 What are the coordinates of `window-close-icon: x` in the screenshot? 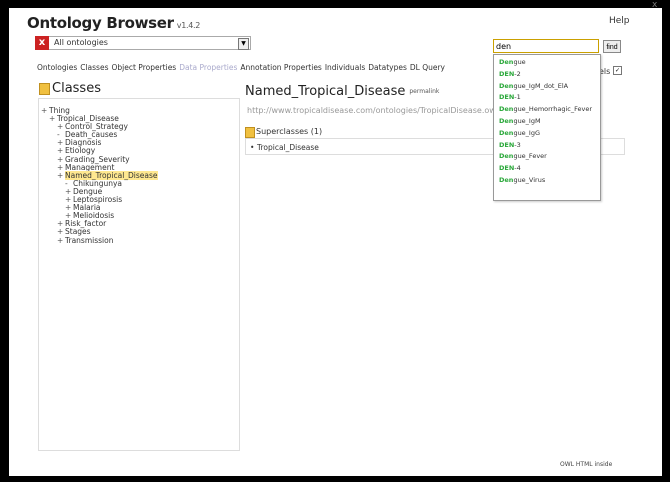 It's located at (654, 5).